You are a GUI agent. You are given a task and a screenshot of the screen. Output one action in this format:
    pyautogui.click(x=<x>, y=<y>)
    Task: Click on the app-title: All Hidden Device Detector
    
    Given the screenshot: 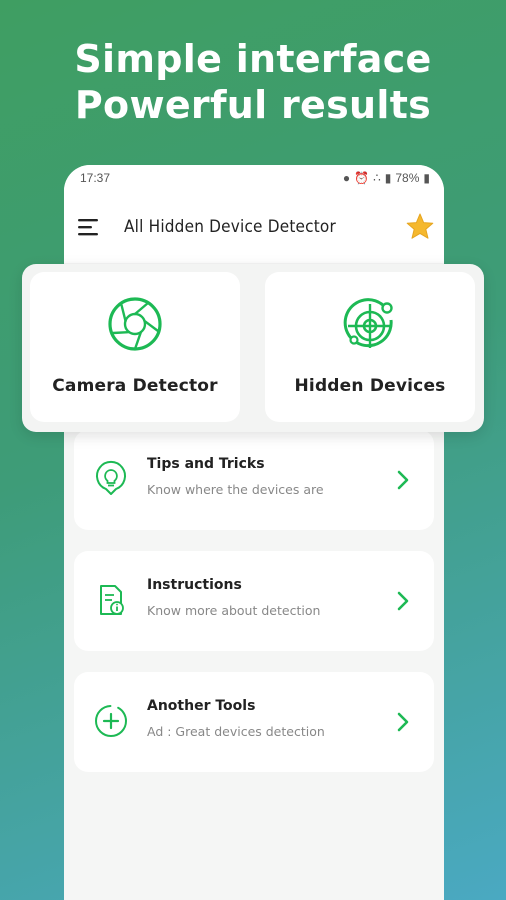 What is the action you would take?
    pyautogui.click(x=230, y=227)
    